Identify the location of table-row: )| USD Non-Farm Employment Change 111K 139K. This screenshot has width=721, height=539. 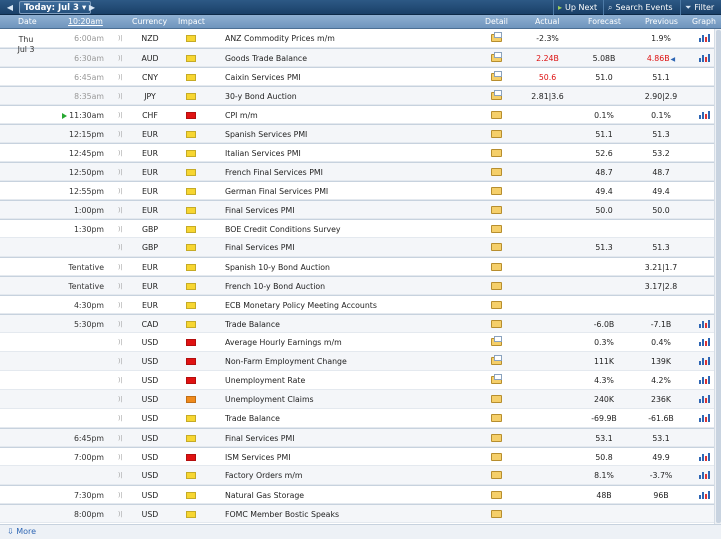
(357, 361).